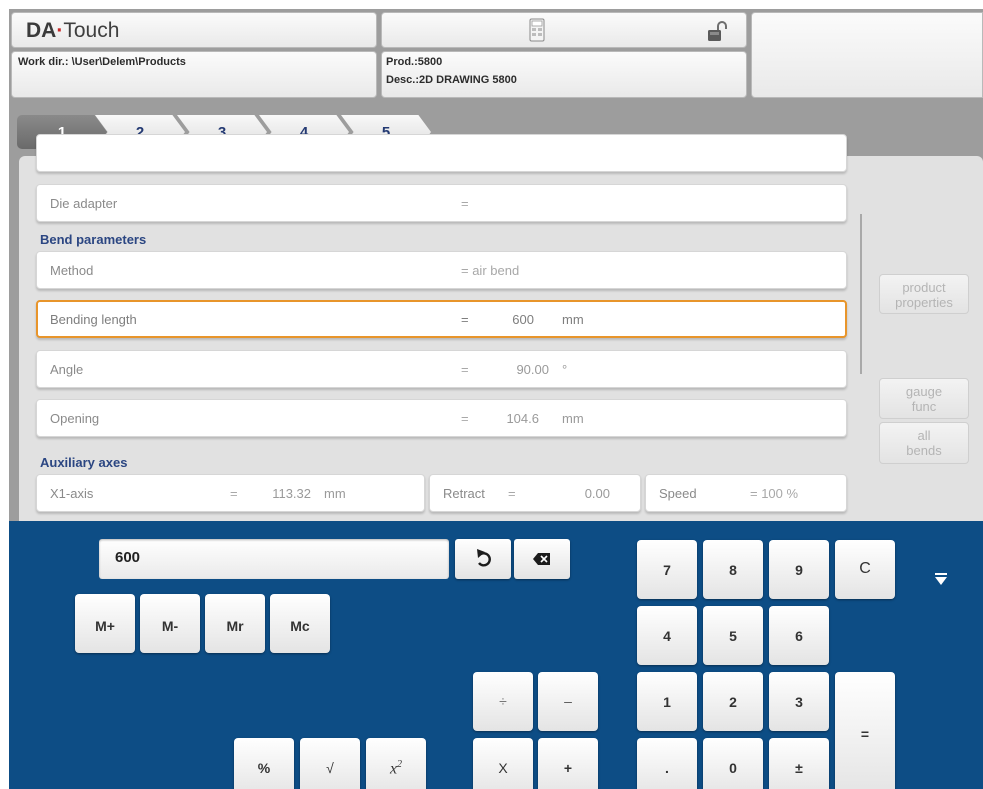 The image size is (983, 789). What do you see at coordinates (464, 493) in the screenshot?
I see `retract-label: Retract` at bounding box center [464, 493].